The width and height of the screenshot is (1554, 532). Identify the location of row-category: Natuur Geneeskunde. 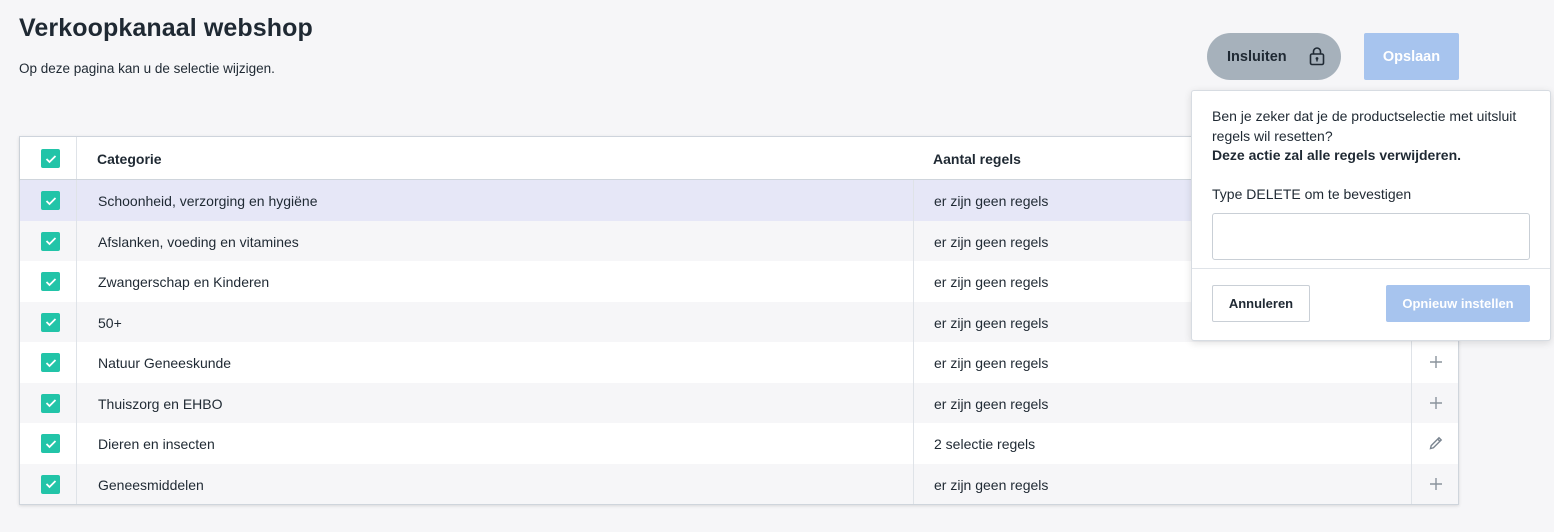
(165, 363).